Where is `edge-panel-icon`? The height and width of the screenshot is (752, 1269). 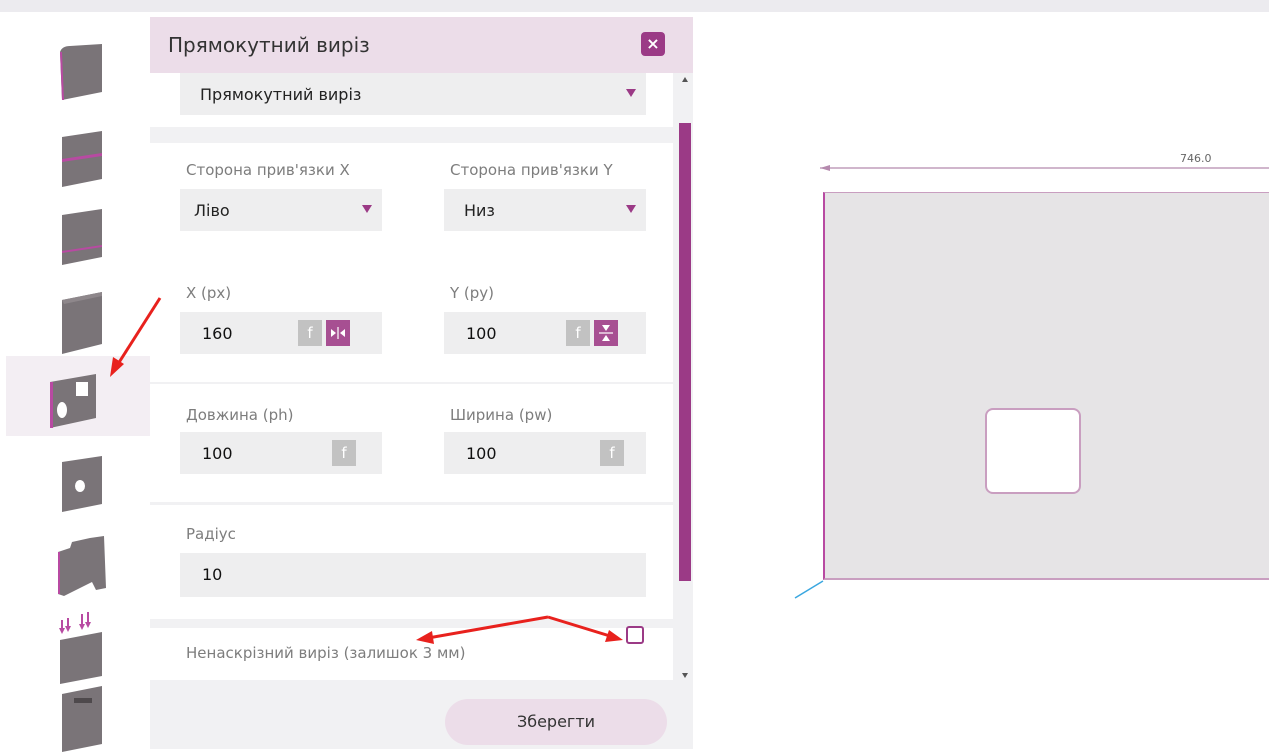
edge-panel-icon is located at coordinates (81, 72).